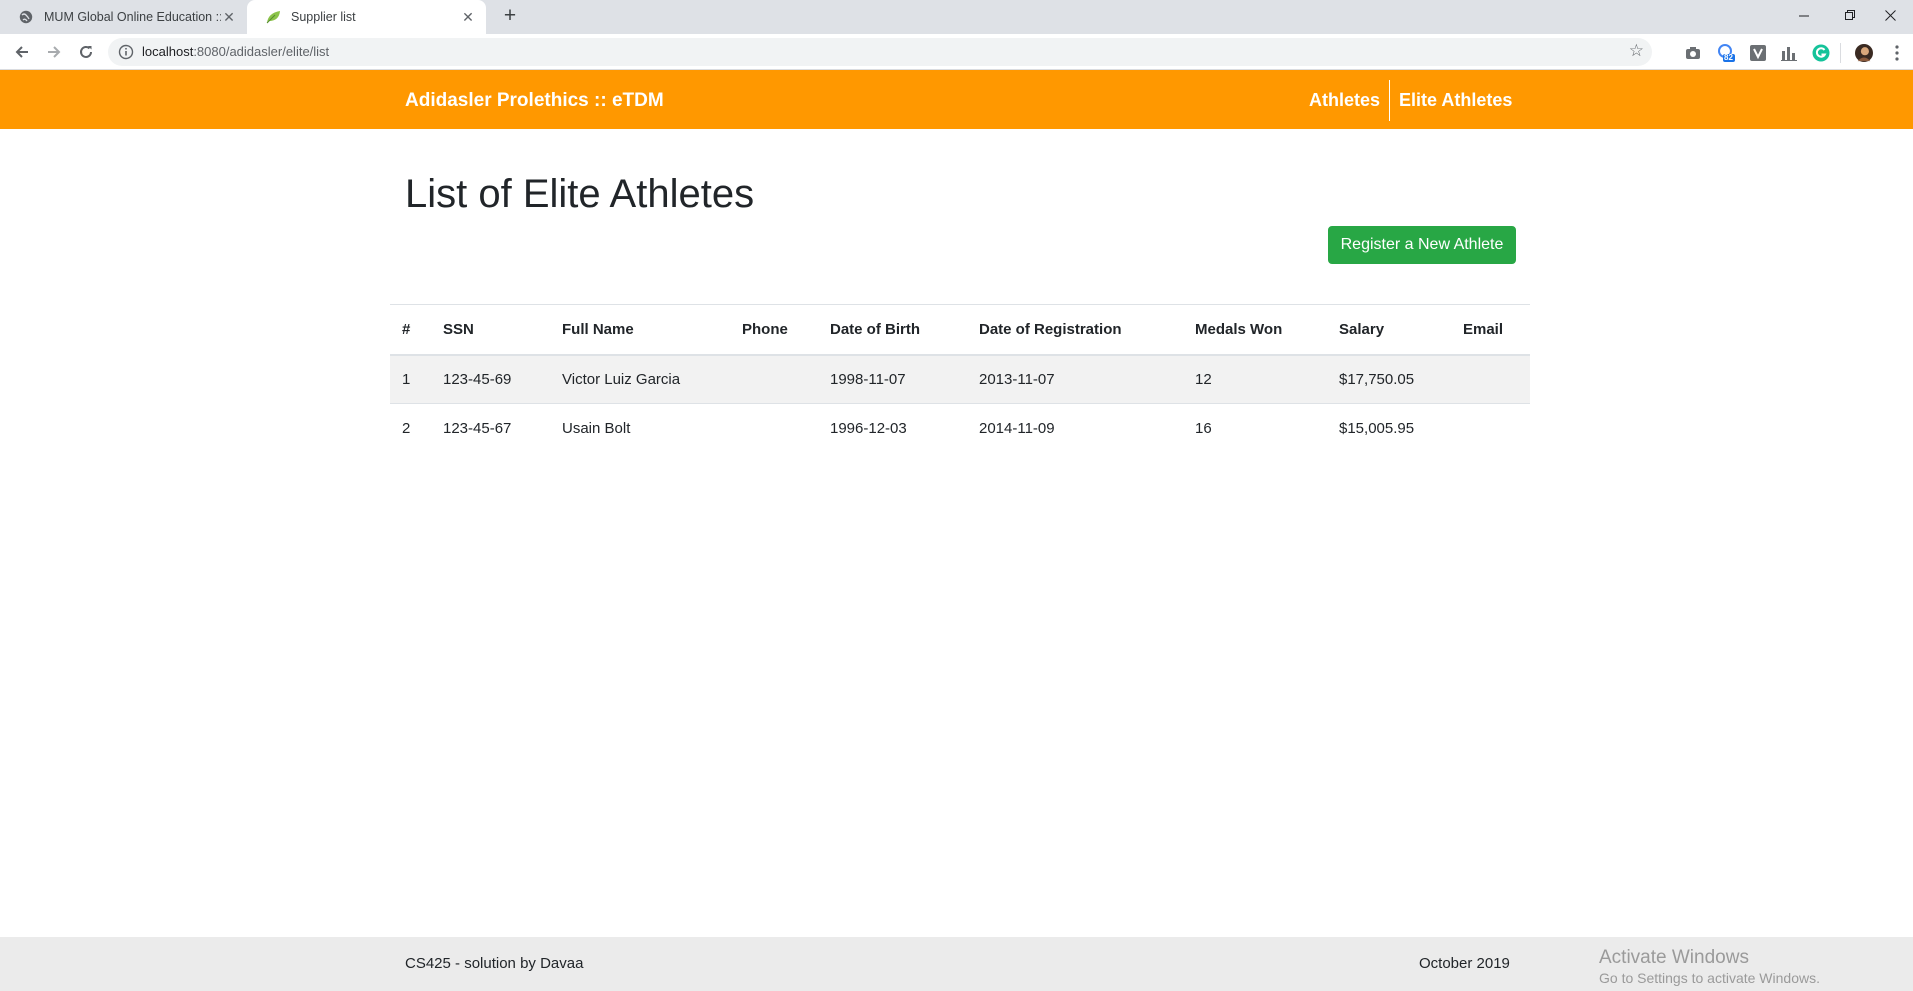 This screenshot has width=1913, height=991. Describe the element at coordinates (323, 17) in the screenshot. I see `tab-title: Supplier list` at that location.